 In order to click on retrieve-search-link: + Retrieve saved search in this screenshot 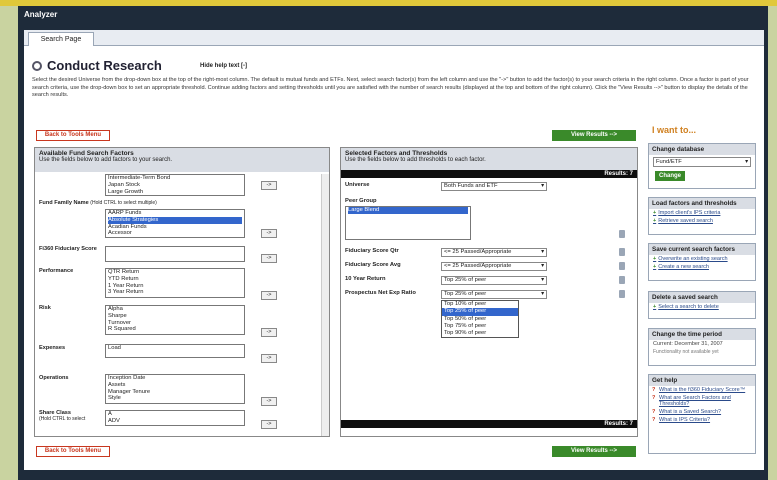, I will do `click(702, 221)`.